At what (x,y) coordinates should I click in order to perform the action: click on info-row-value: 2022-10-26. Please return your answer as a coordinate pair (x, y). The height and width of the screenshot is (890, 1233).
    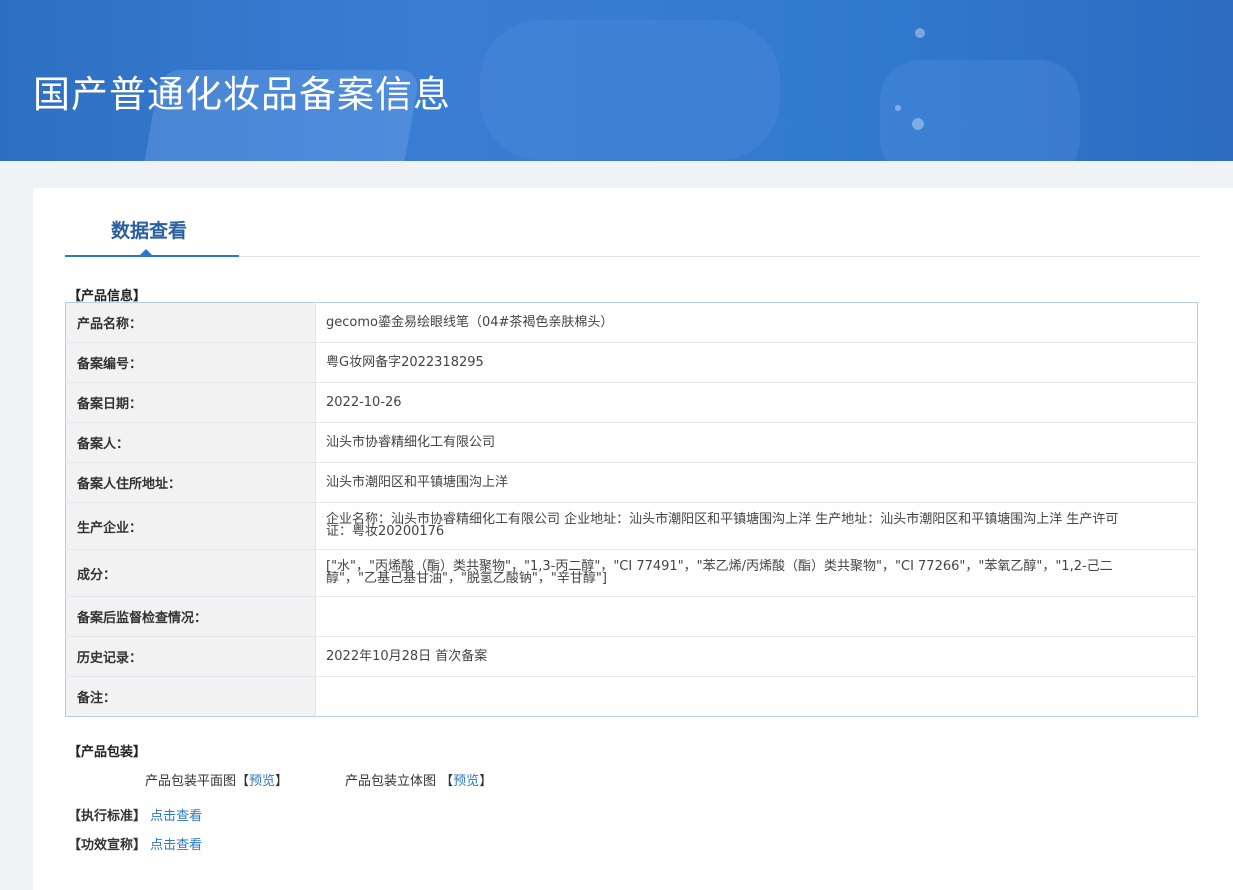
    Looking at the image, I should click on (756, 402).